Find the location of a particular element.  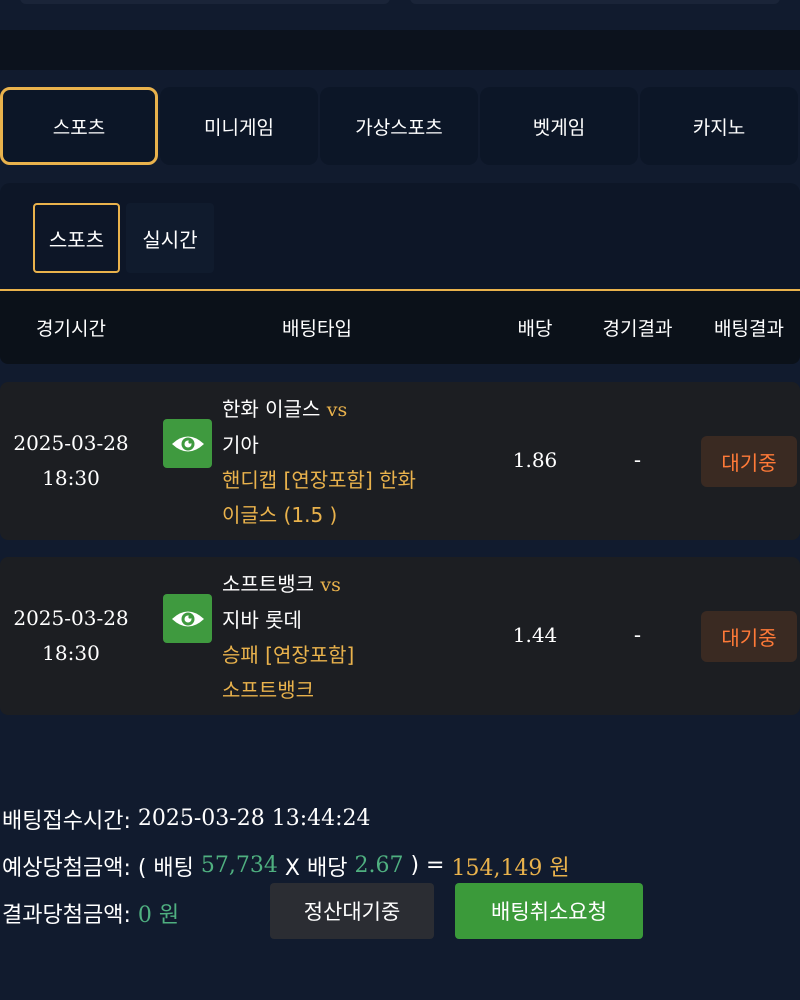

received-time-value: 2025-03-28 13:44:24 is located at coordinates (254, 818).